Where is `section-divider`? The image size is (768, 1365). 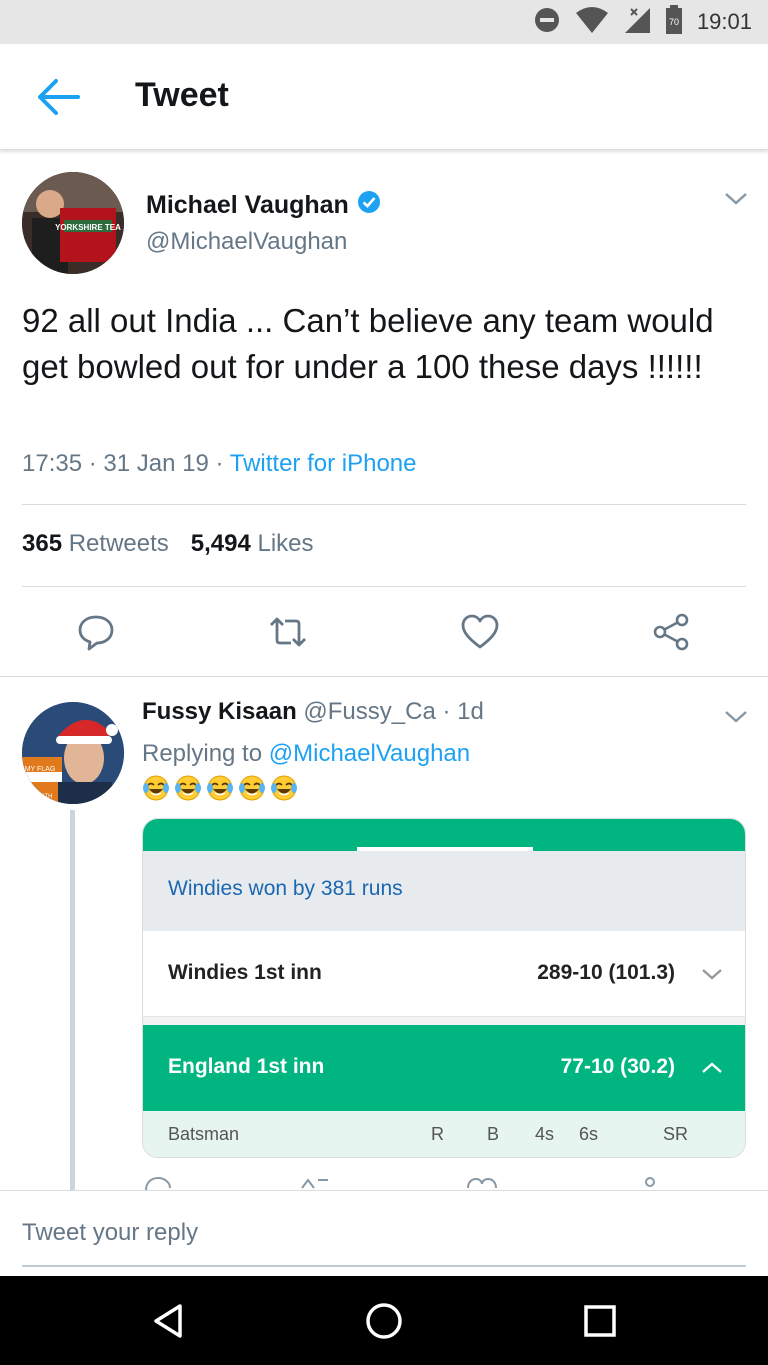
section-divider is located at coordinates (384, 676).